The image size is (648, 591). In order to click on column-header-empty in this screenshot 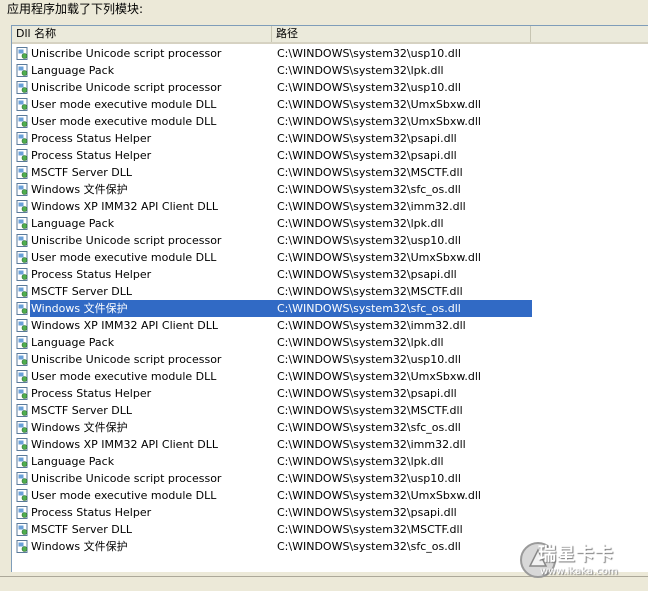, I will do `click(589, 34)`.